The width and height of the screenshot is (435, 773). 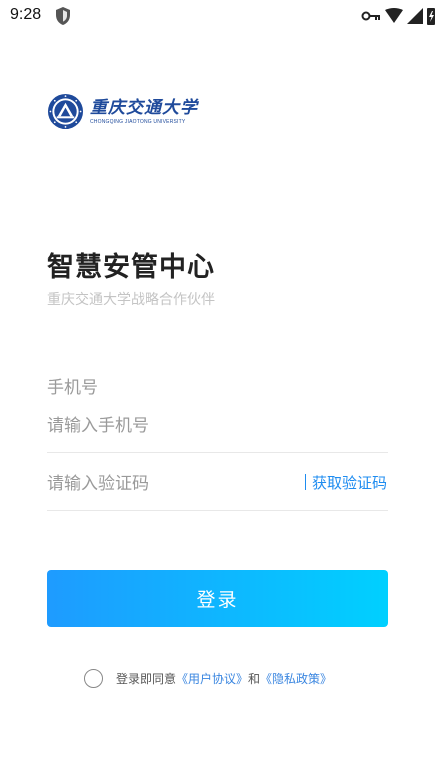 What do you see at coordinates (167, 484) in the screenshot?
I see `verification-code-input` at bounding box center [167, 484].